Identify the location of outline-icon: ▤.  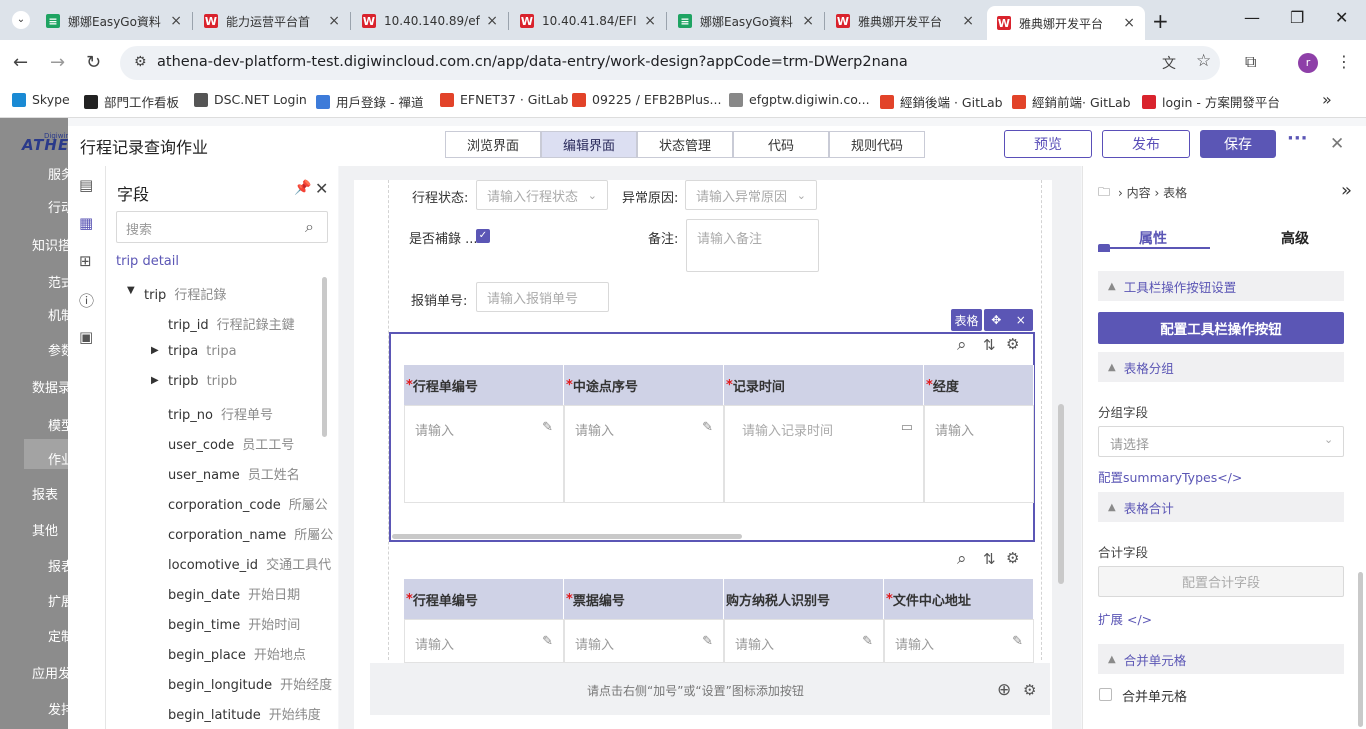
(86, 185).